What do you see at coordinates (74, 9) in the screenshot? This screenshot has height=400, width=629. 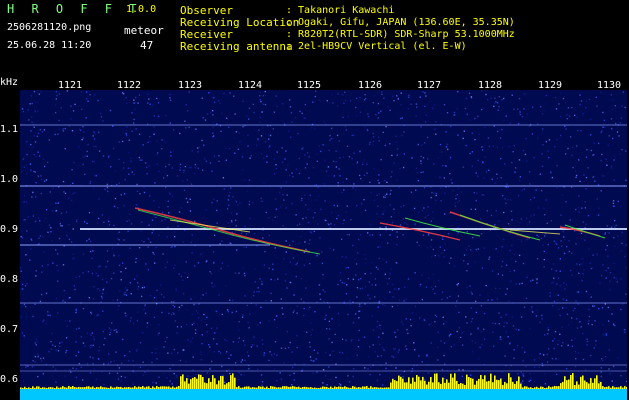 I see `app-title: H R O F F T` at bounding box center [74, 9].